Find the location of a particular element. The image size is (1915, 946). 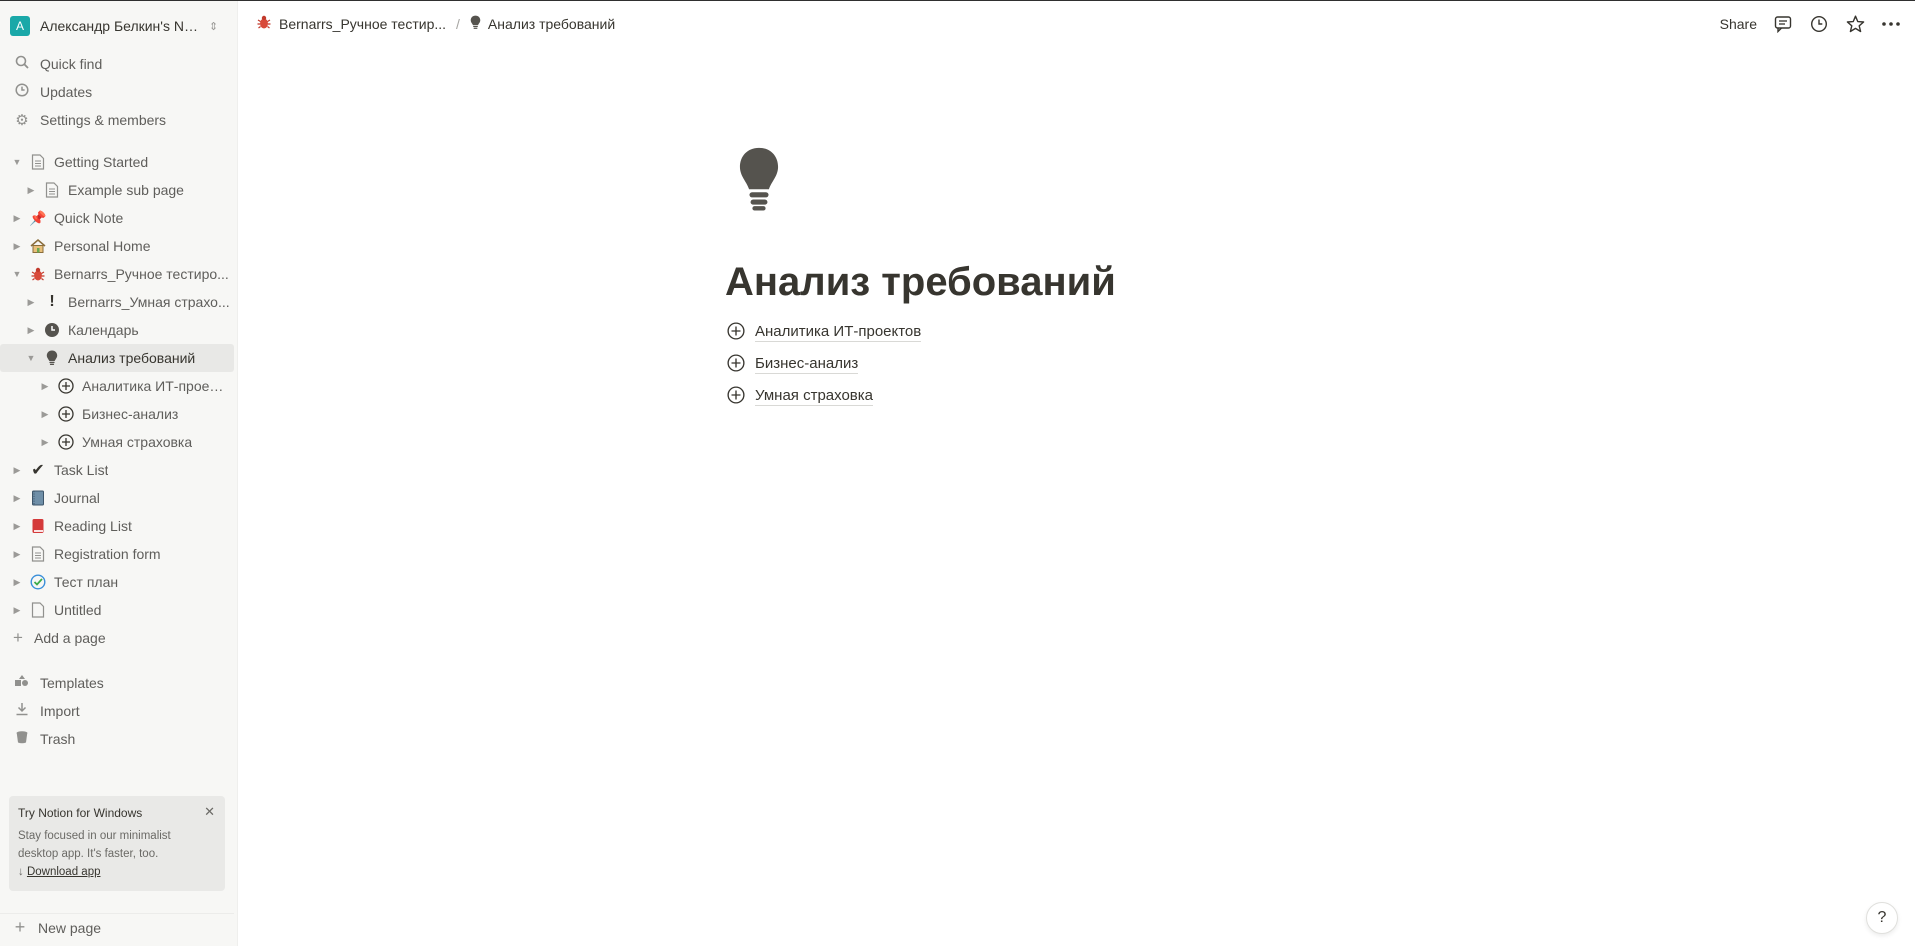

subpage-link-it-analytics: Аналитика ИТ-проектов is located at coordinates (824, 332).